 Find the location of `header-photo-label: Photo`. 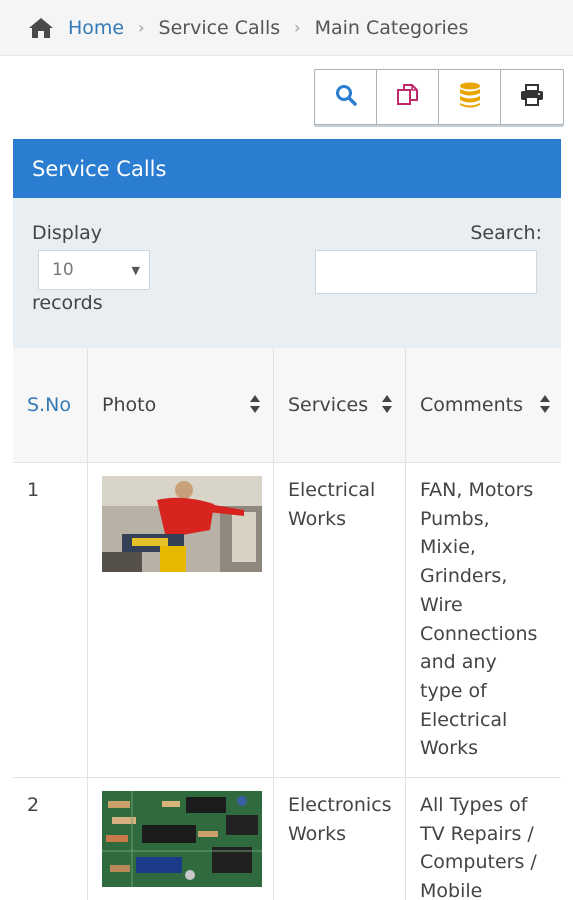

header-photo-label: Photo is located at coordinates (129, 404).